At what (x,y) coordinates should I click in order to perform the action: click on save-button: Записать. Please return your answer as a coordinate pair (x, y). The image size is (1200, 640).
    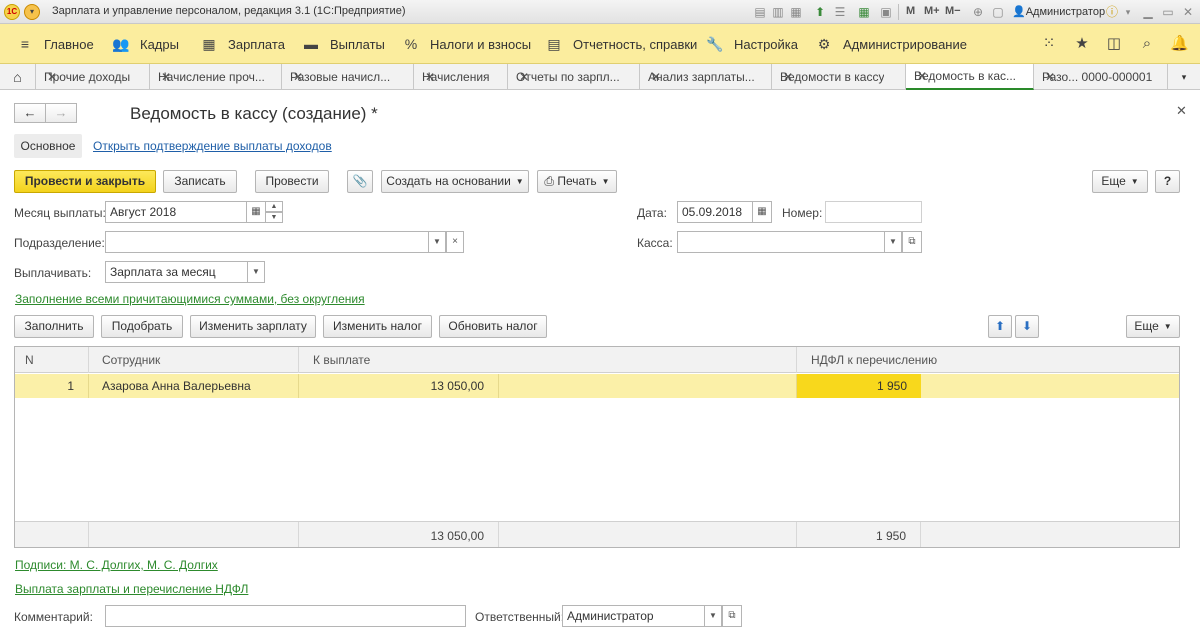
    Looking at the image, I should click on (200, 181).